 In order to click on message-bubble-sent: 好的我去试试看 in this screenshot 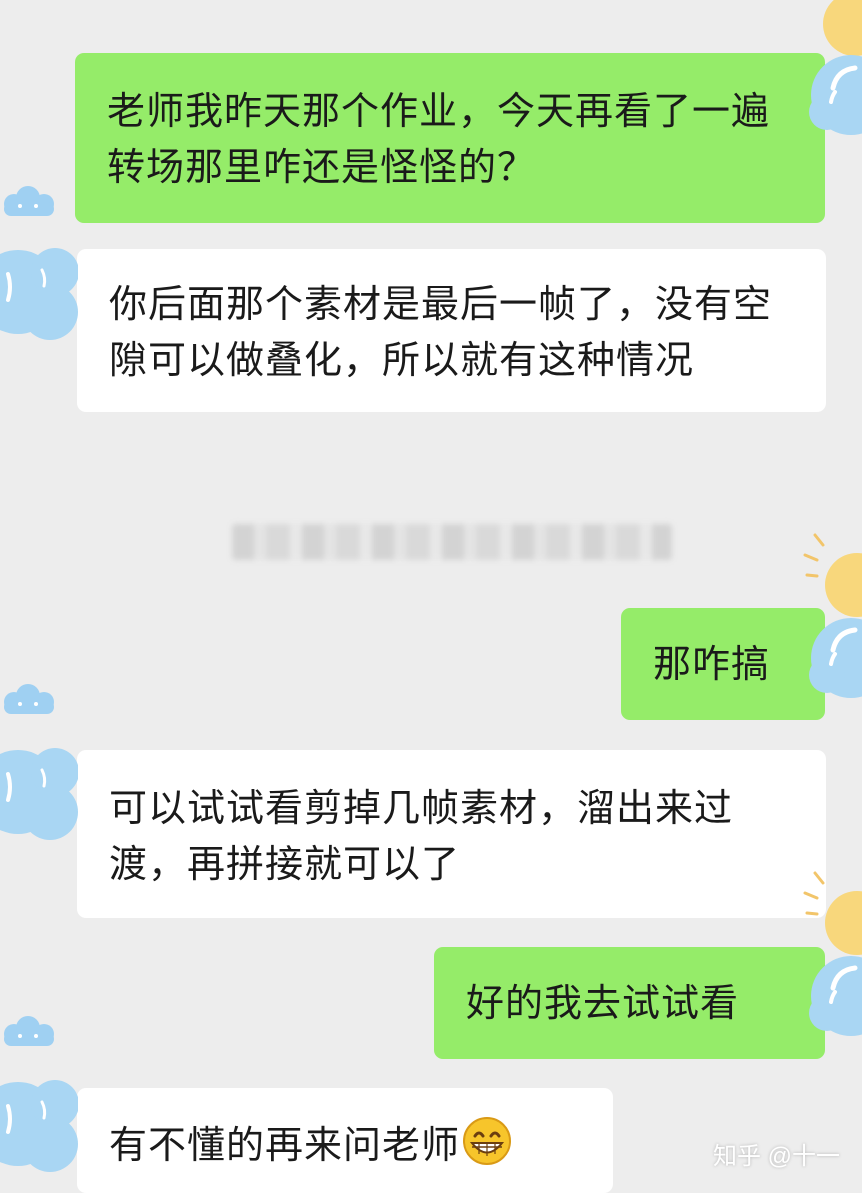, I will do `click(629, 1003)`.